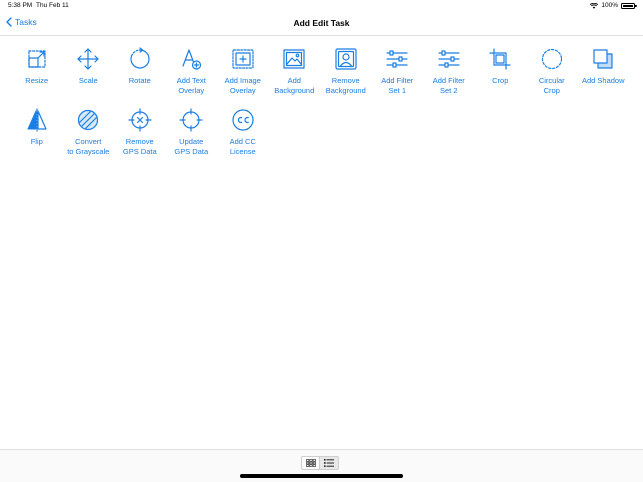  Describe the element at coordinates (551, 59) in the screenshot. I see `circular-crop-icon` at that location.